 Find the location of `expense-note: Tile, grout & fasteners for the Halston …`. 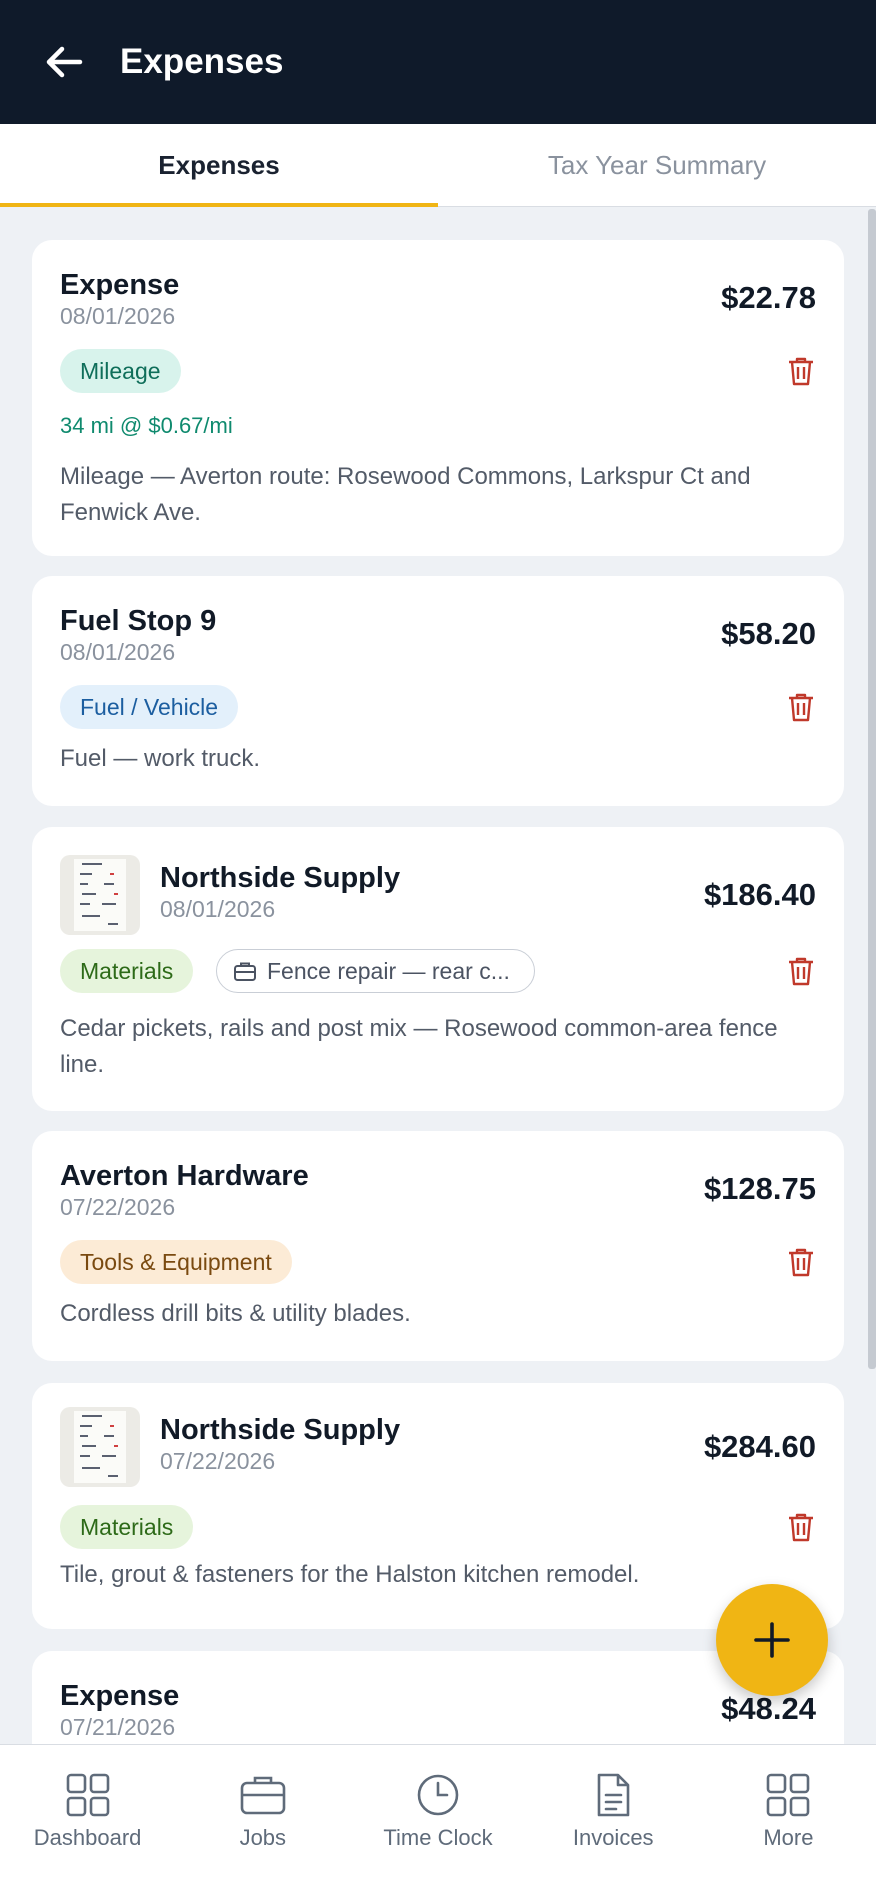

expense-note: Tile, grout & fasteners for the Halston … is located at coordinates (350, 1574).